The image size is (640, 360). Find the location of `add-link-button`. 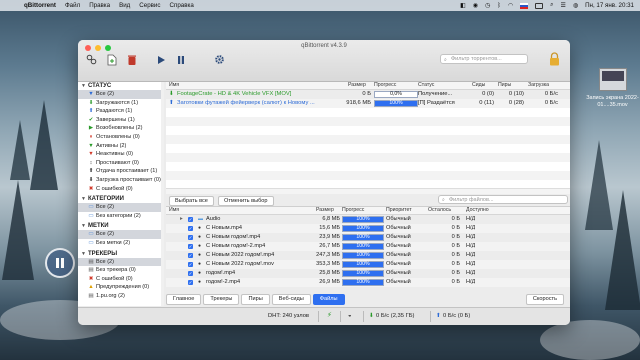

add-link-button is located at coordinates (91, 59).